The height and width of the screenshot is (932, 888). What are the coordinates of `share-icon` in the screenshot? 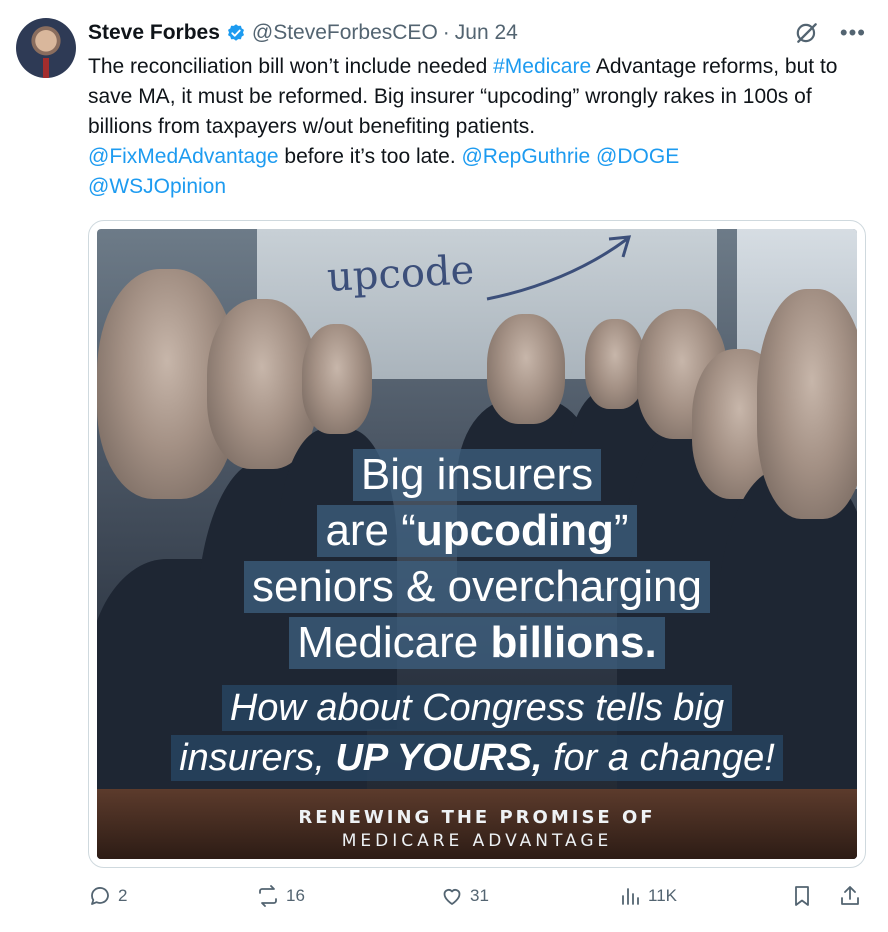 It's located at (850, 895).